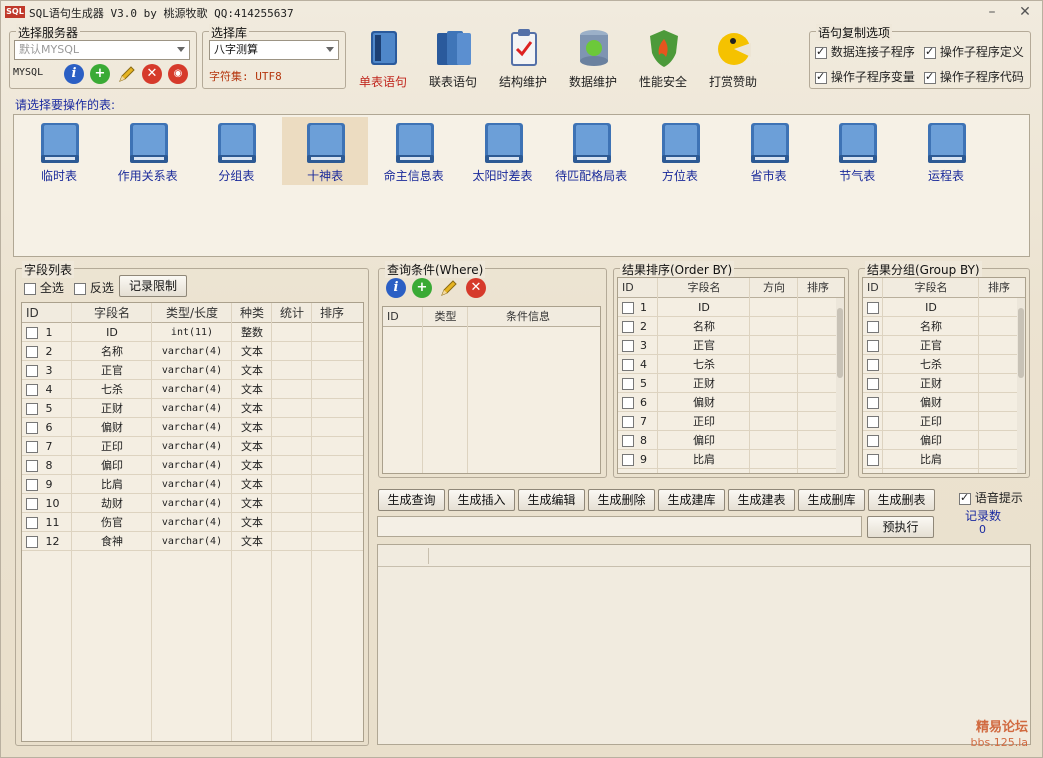 The width and height of the screenshot is (1043, 758). What do you see at coordinates (865, 76) in the screenshot?
I see `copy-option-checkbox: 操作子程序变量` at bounding box center [865, 76].